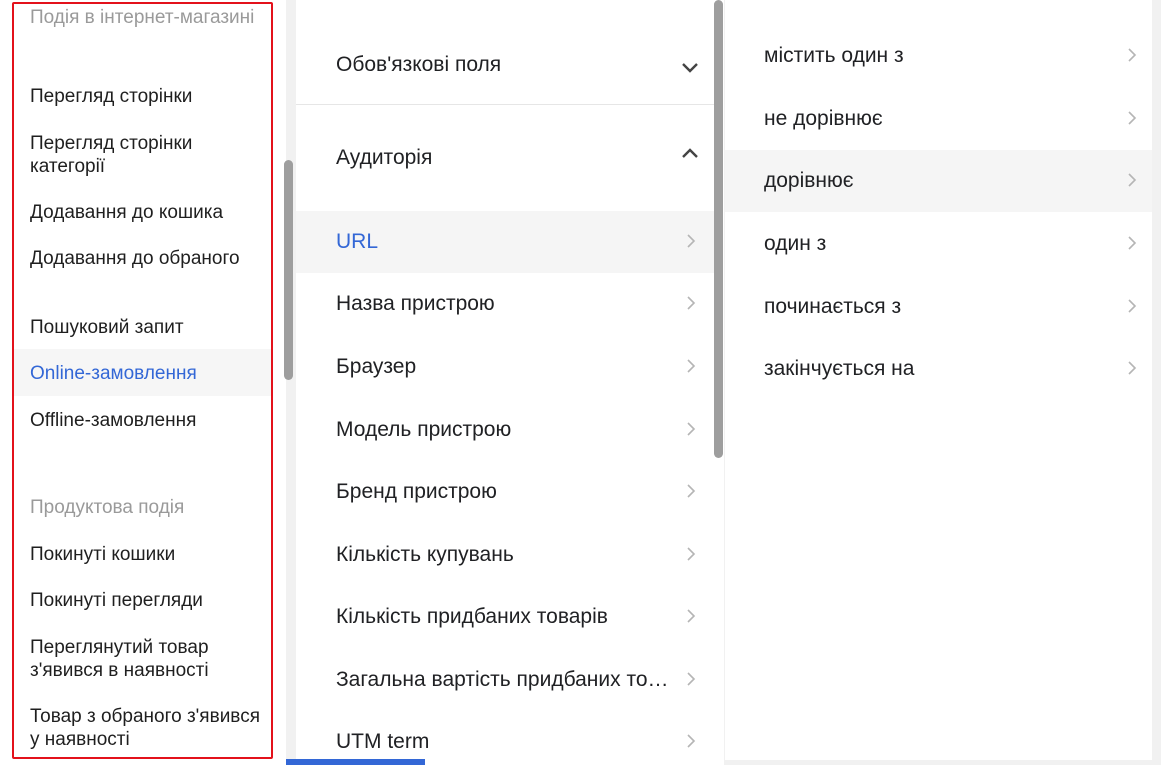  I want to click on operator-not-equals: не дорівнює, so click(938, 119).